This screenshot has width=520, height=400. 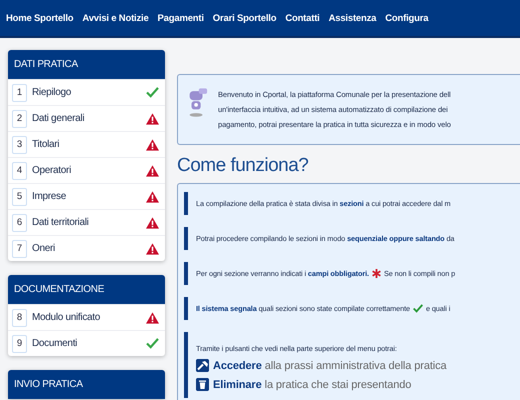 What do you see at coordinates (19, 145) in the screenshot?
I see `step-number: 3` at bounding box center [19, 145].